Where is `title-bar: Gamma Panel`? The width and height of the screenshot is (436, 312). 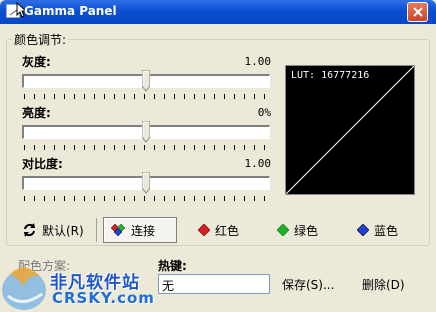
title-bar: Gamma Panel is located at coordinates (218, 12).